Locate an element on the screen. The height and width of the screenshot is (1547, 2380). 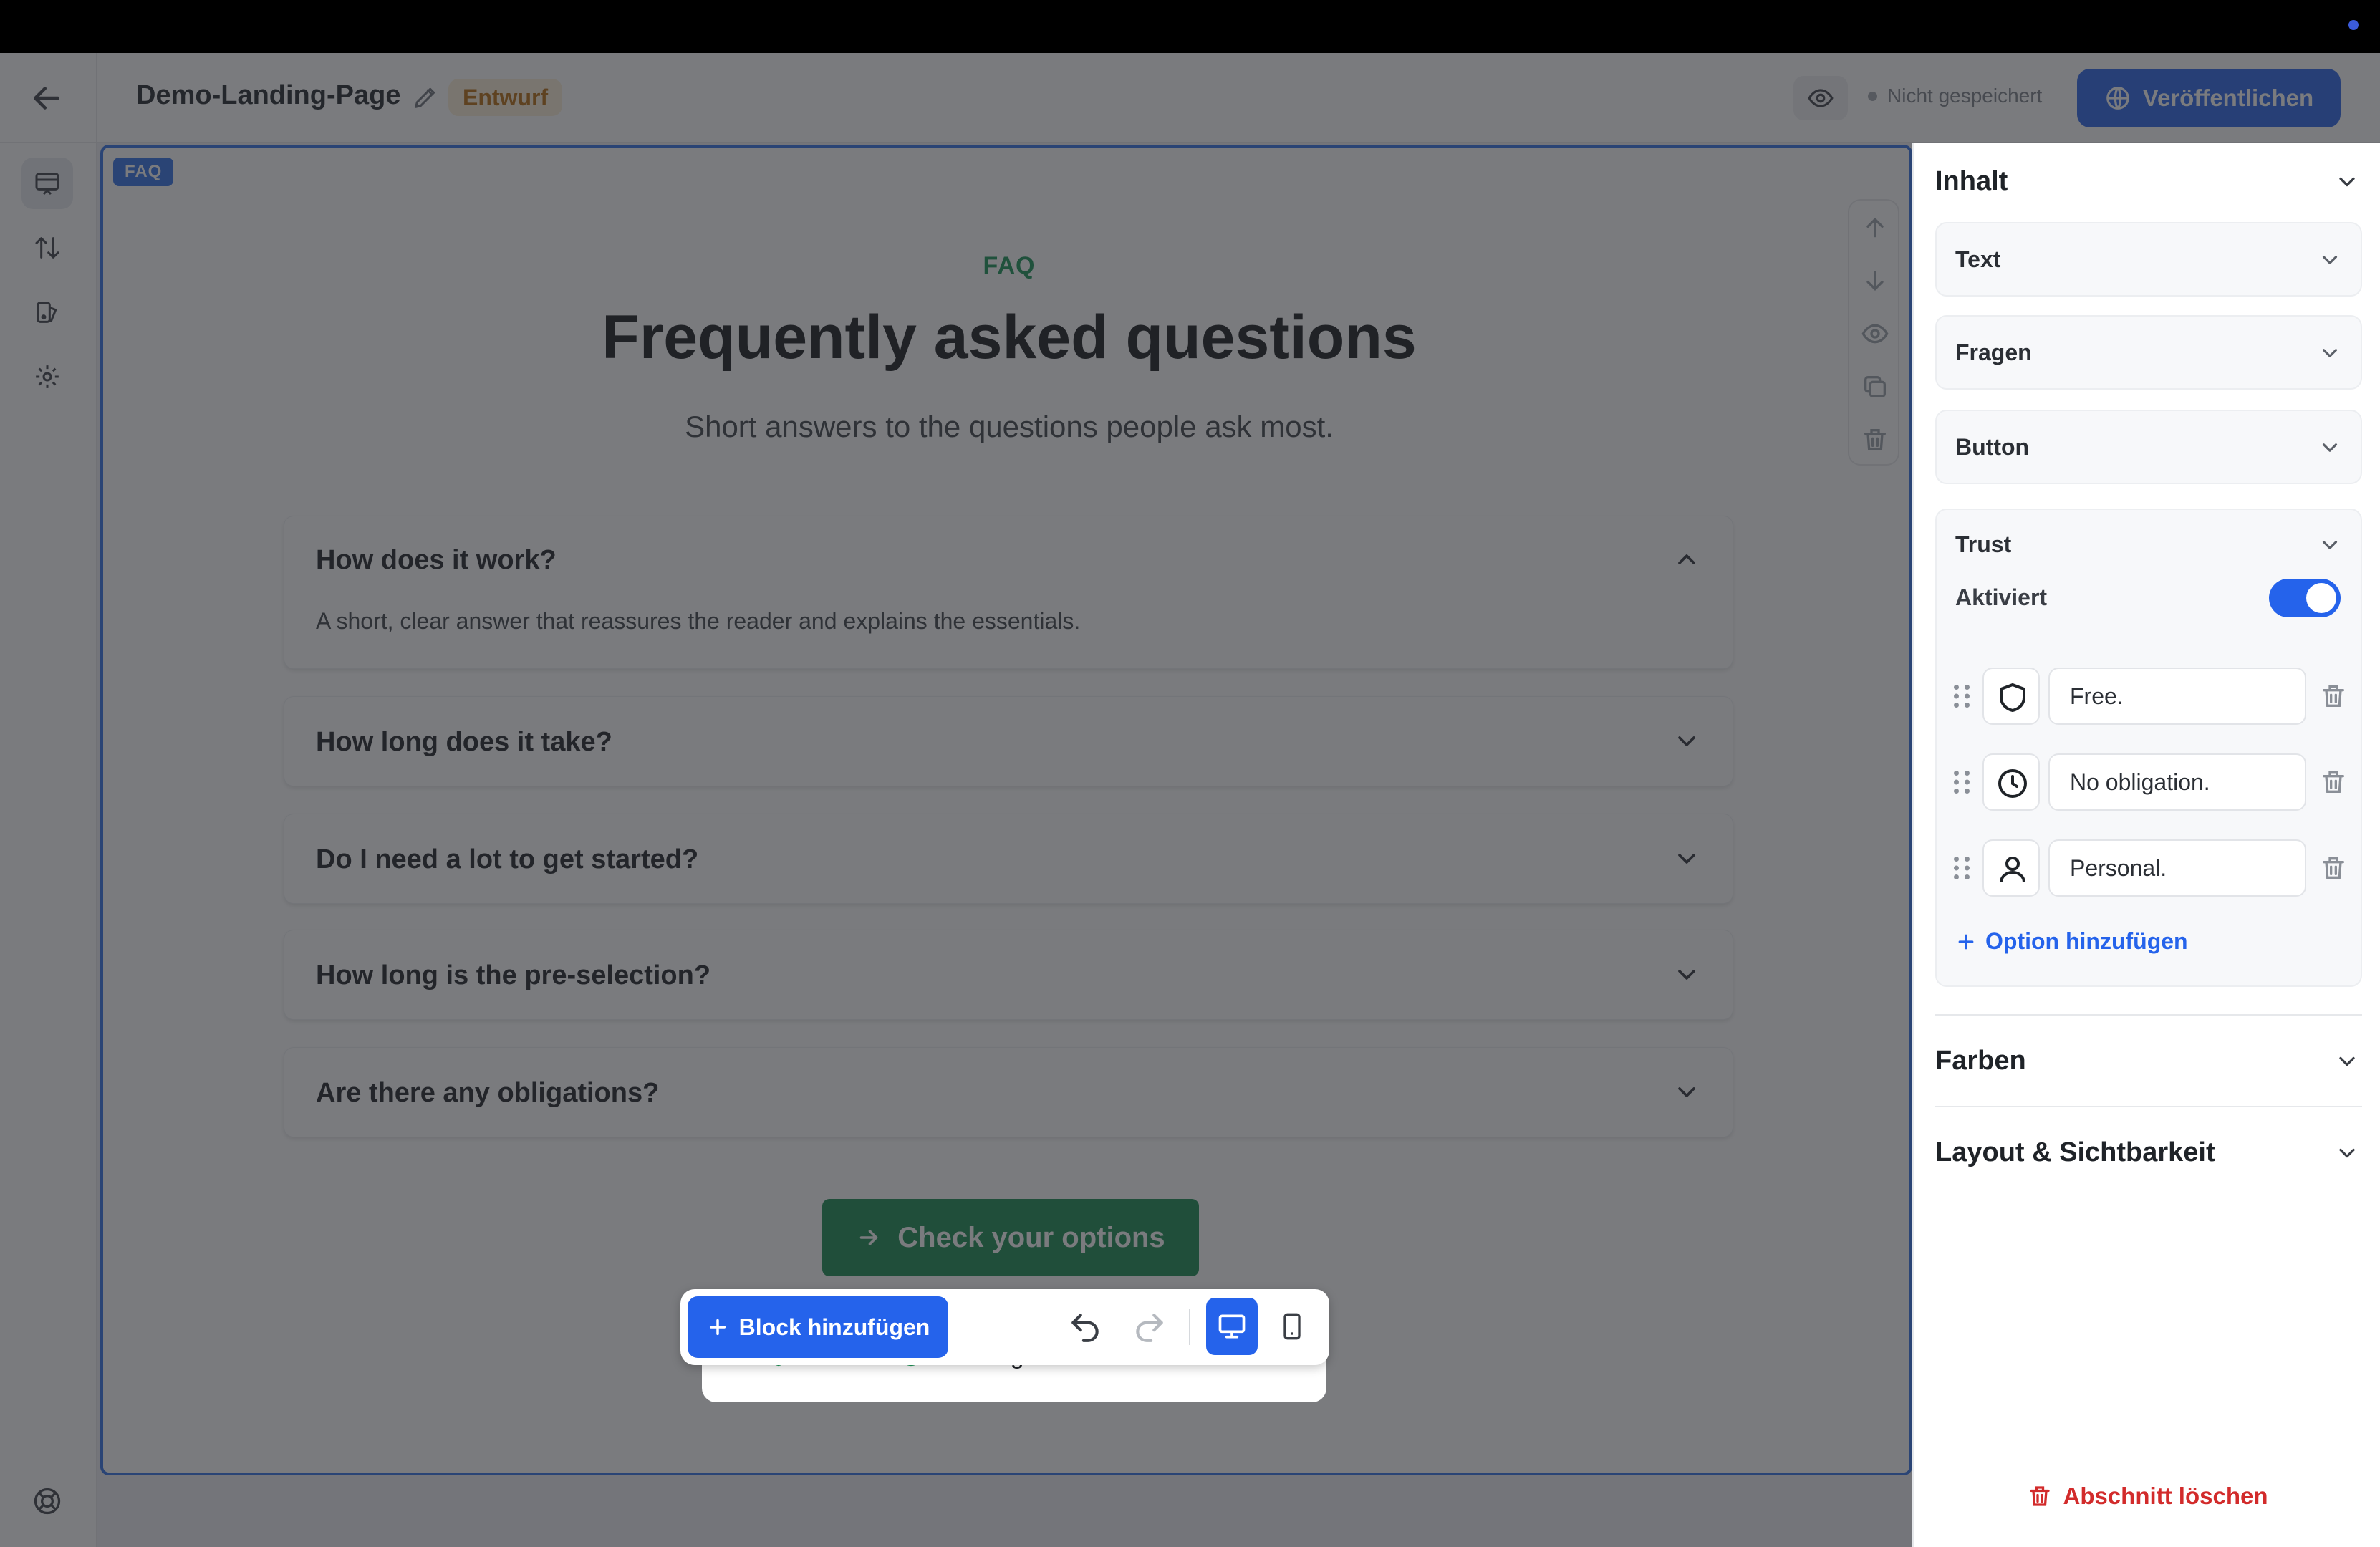
save-status: Nicht gespeichert is located at coordinates (1955, 96).